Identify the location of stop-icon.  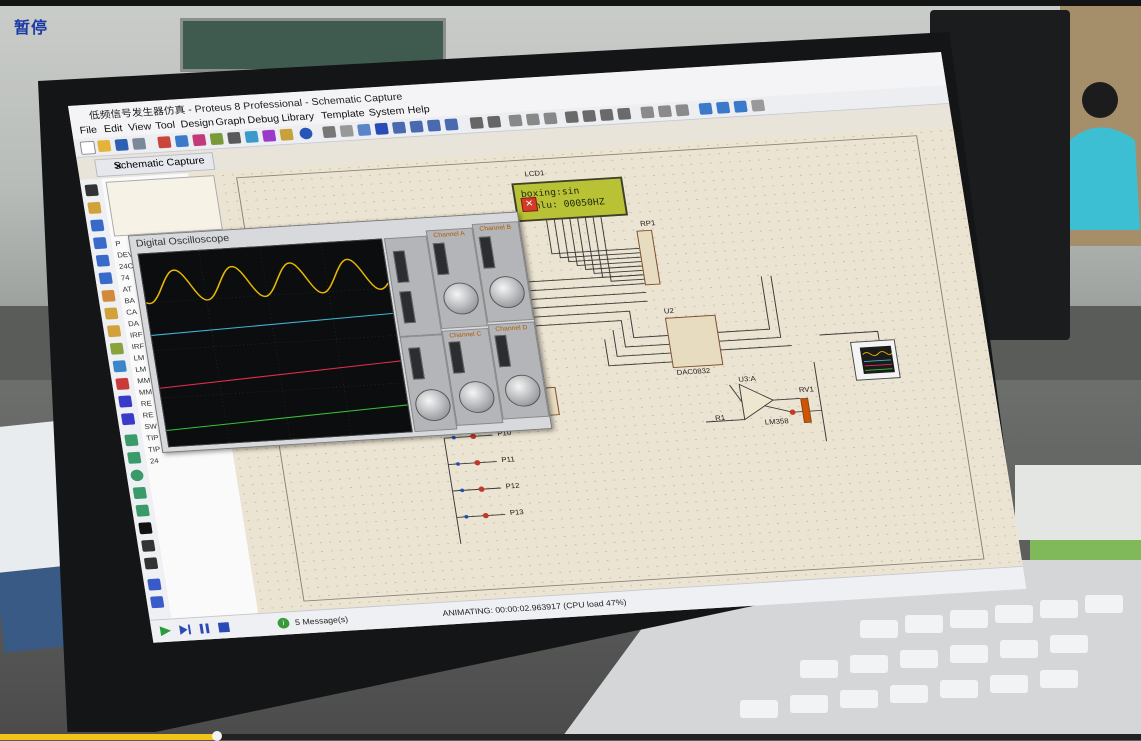
(224, 627).